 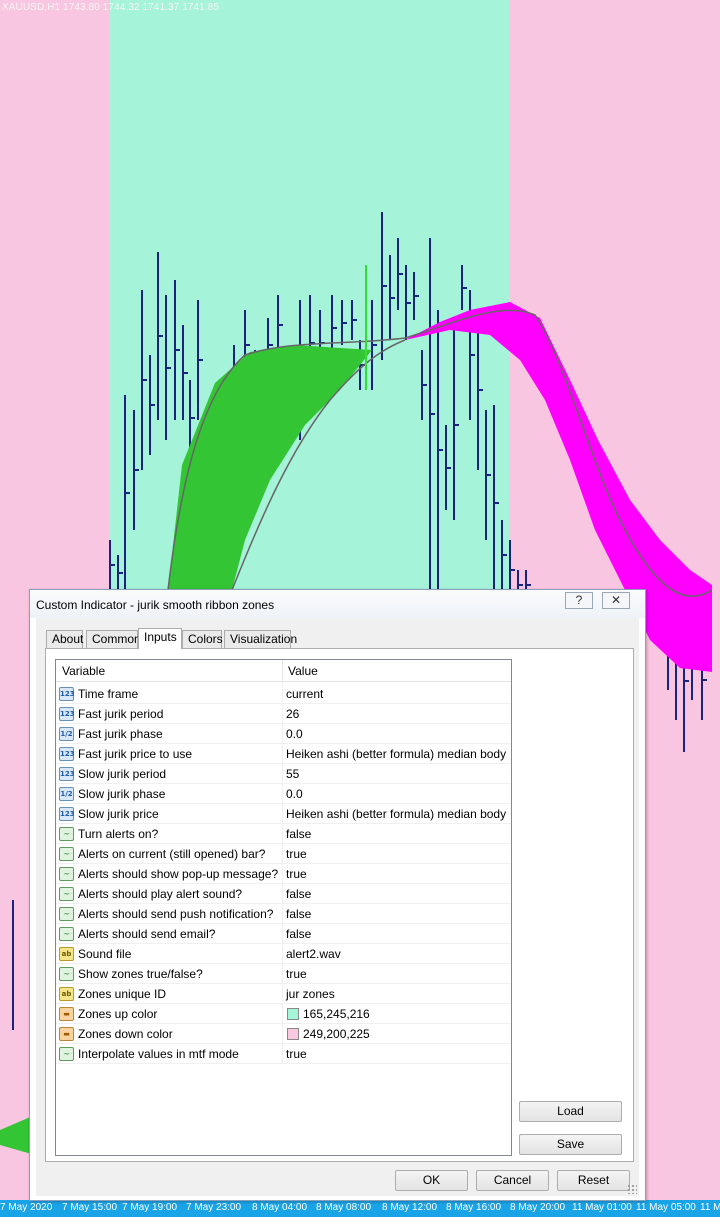 What do you see at coordinates (283, 1054) in the screenshot?
I see `table-row: ~ Interpolate values in mtf mode true` at bounding box center [283, 1054].